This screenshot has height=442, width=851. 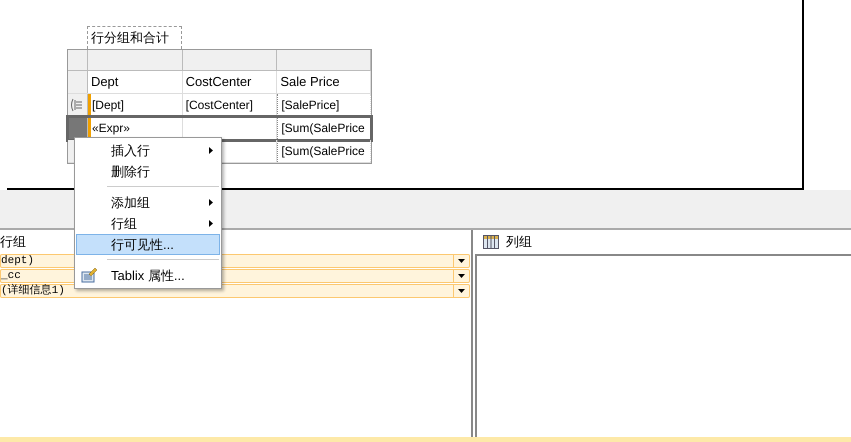 What do you see at coordinates (310, 82) in the screenshot?
I see `column-header: Sale Price` at bounding box center [310, 82].